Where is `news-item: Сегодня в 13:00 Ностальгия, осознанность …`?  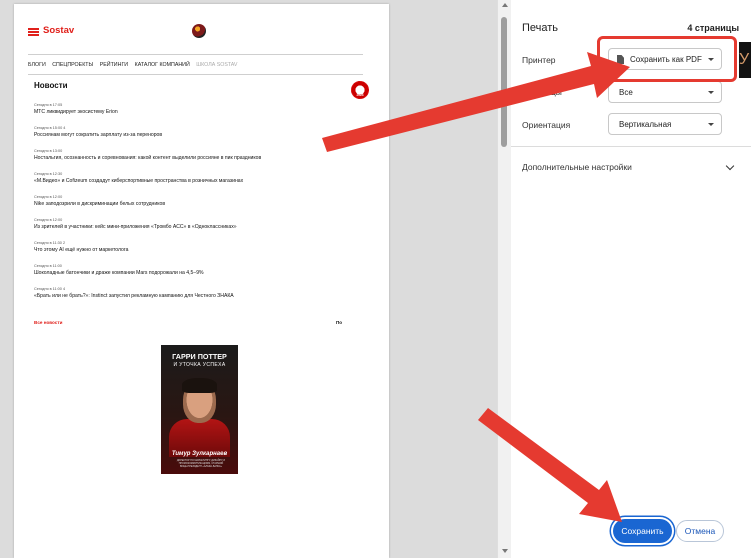 news-item: Сегодня в 13:00 Ностальгия, осознанность … is located at coordinates (199, 155).